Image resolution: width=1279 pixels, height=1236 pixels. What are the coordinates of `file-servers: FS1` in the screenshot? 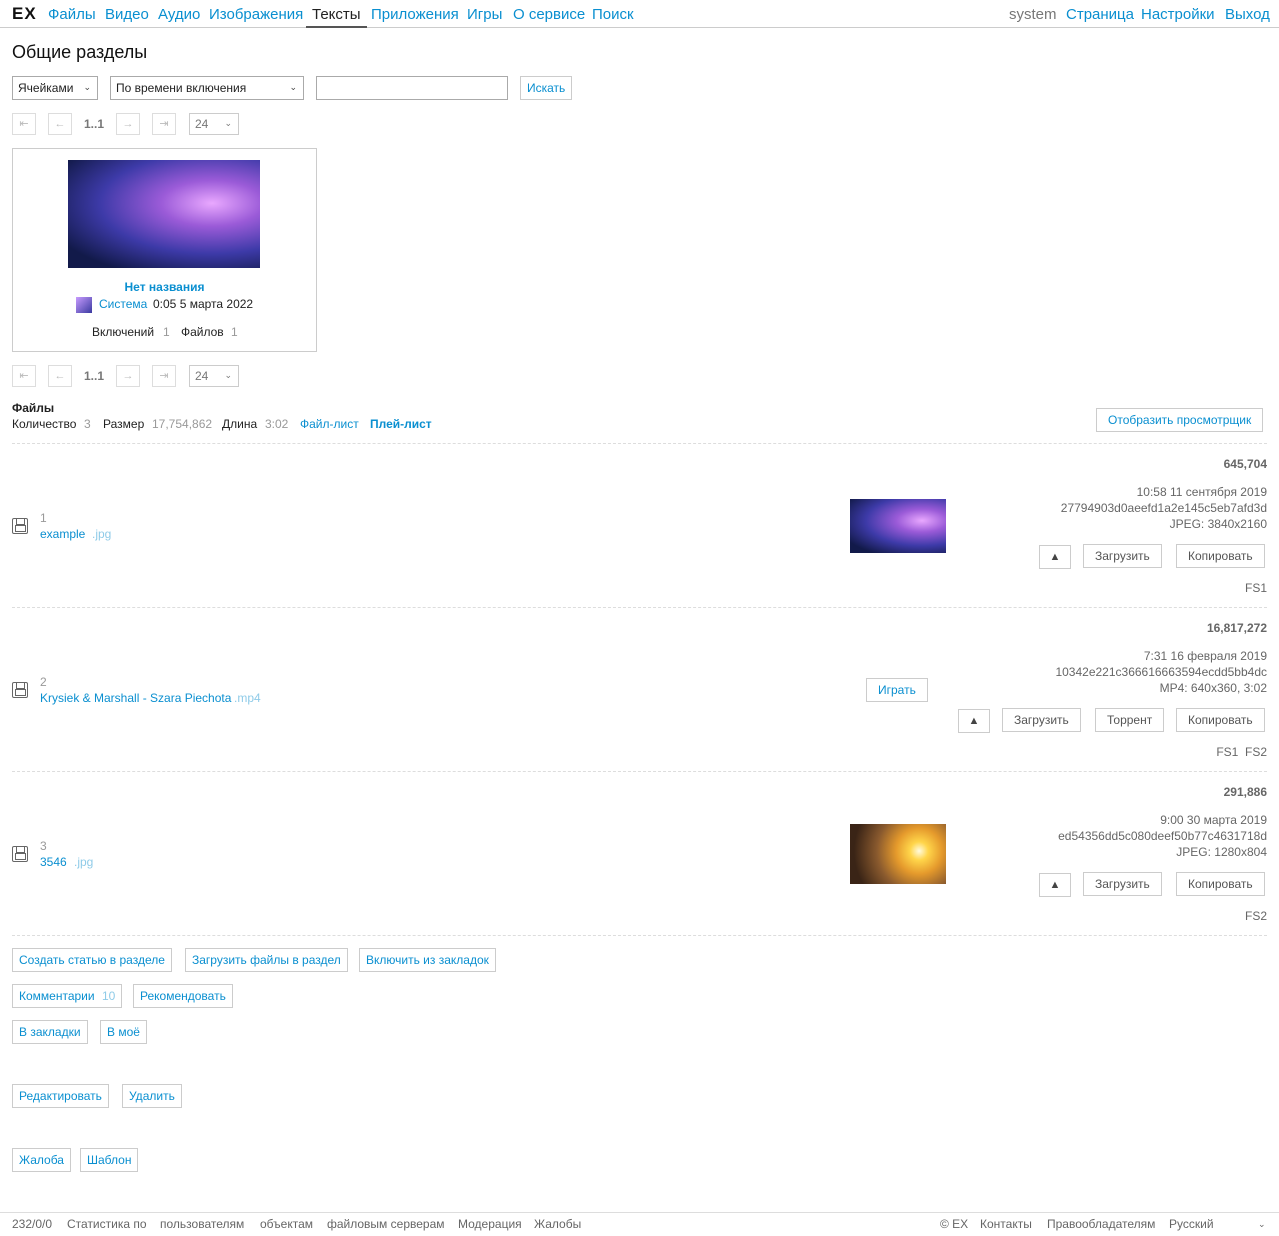 It's located at (1255, 588).